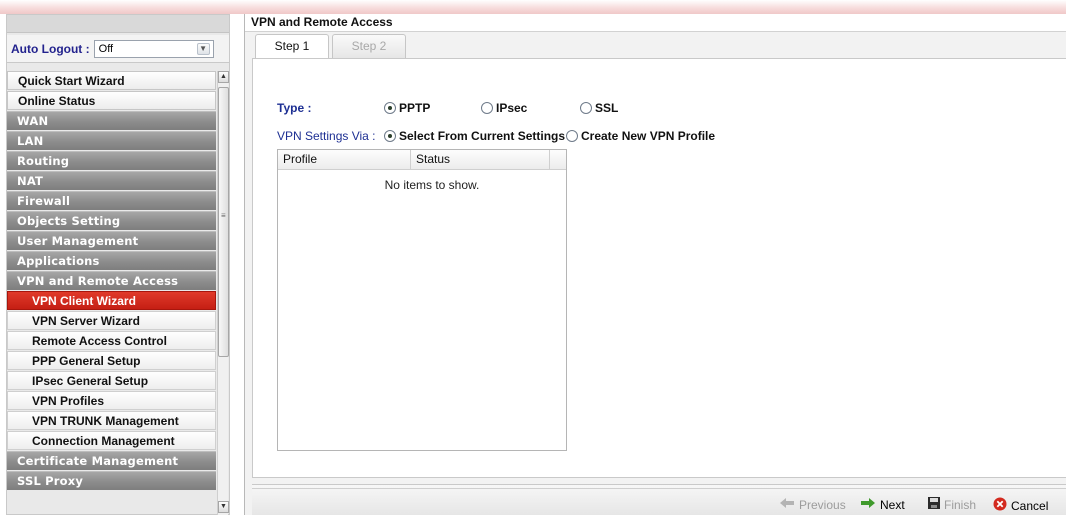 The image size is (1066, 515). Describe the element at coordinates (50, 48) in the screenshot. I see `auto-logout-label: Auto Logout :` at that location.